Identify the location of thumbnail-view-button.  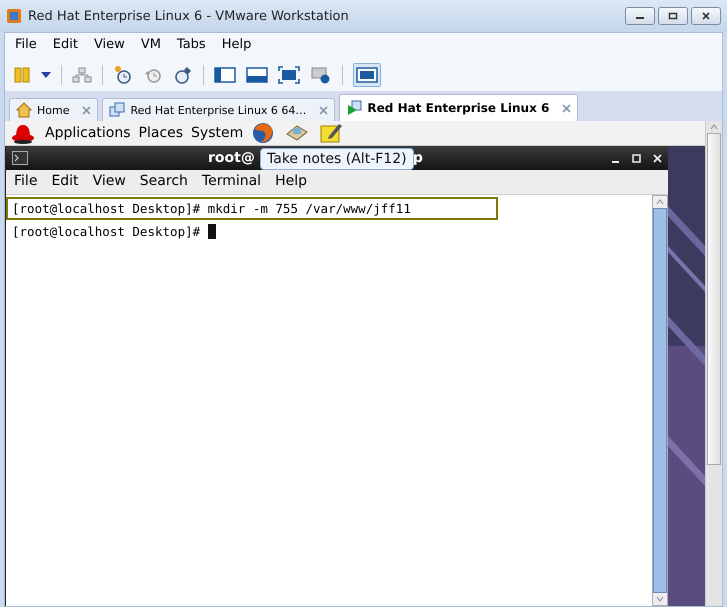
(367, 75).